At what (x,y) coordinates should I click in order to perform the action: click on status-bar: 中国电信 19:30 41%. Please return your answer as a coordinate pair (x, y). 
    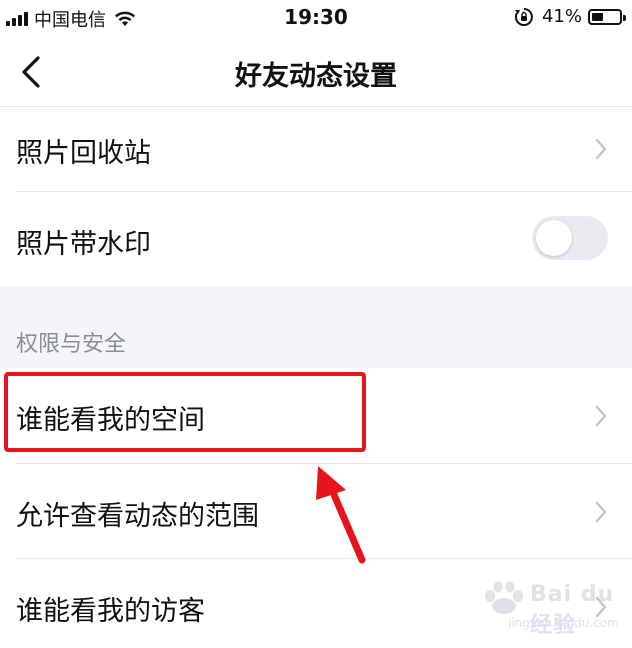
    Looking at the image, I should click on (316, 18).